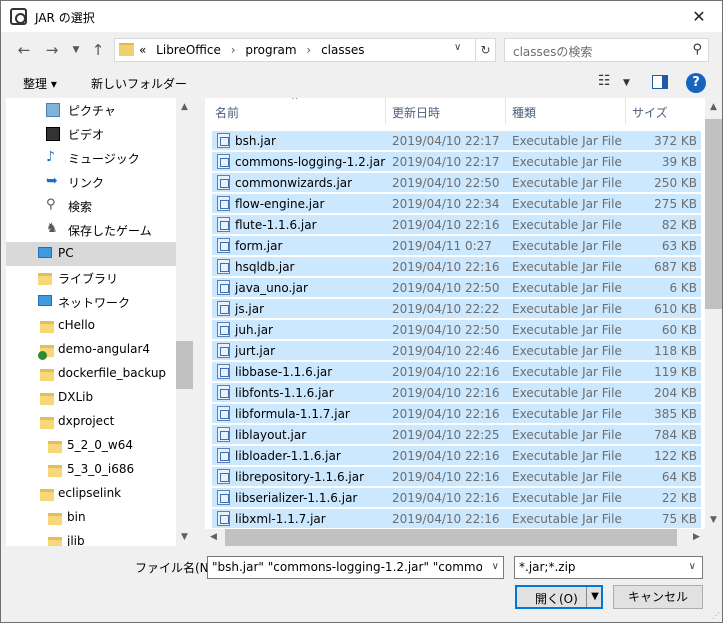 The height and width of the screenshot is (623, 723). Describe the element at coordinates (416, 117) in the screenshot. I see `column-header-date: 更新日時` at that location.